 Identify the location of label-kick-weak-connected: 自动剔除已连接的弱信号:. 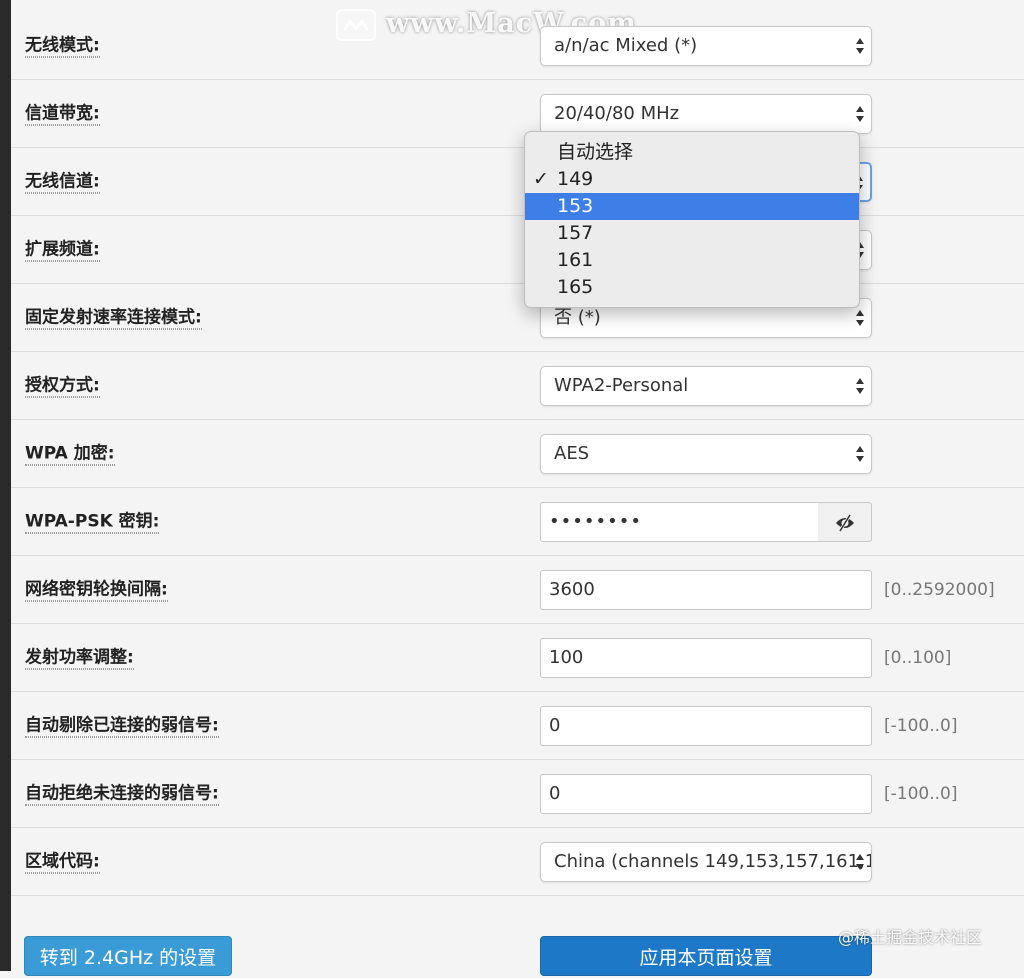
(122, 726).